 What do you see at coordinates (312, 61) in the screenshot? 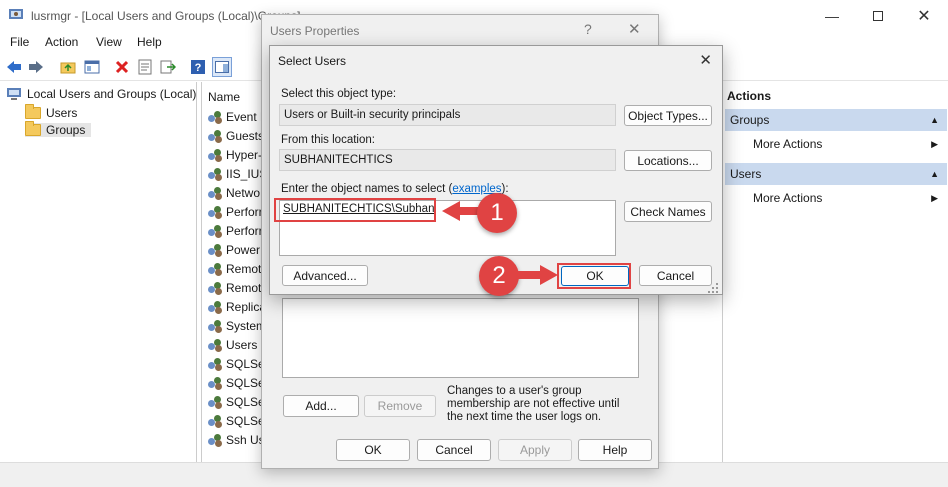
I see `dialog-title: Select Users` at bounding box center [312, 61].